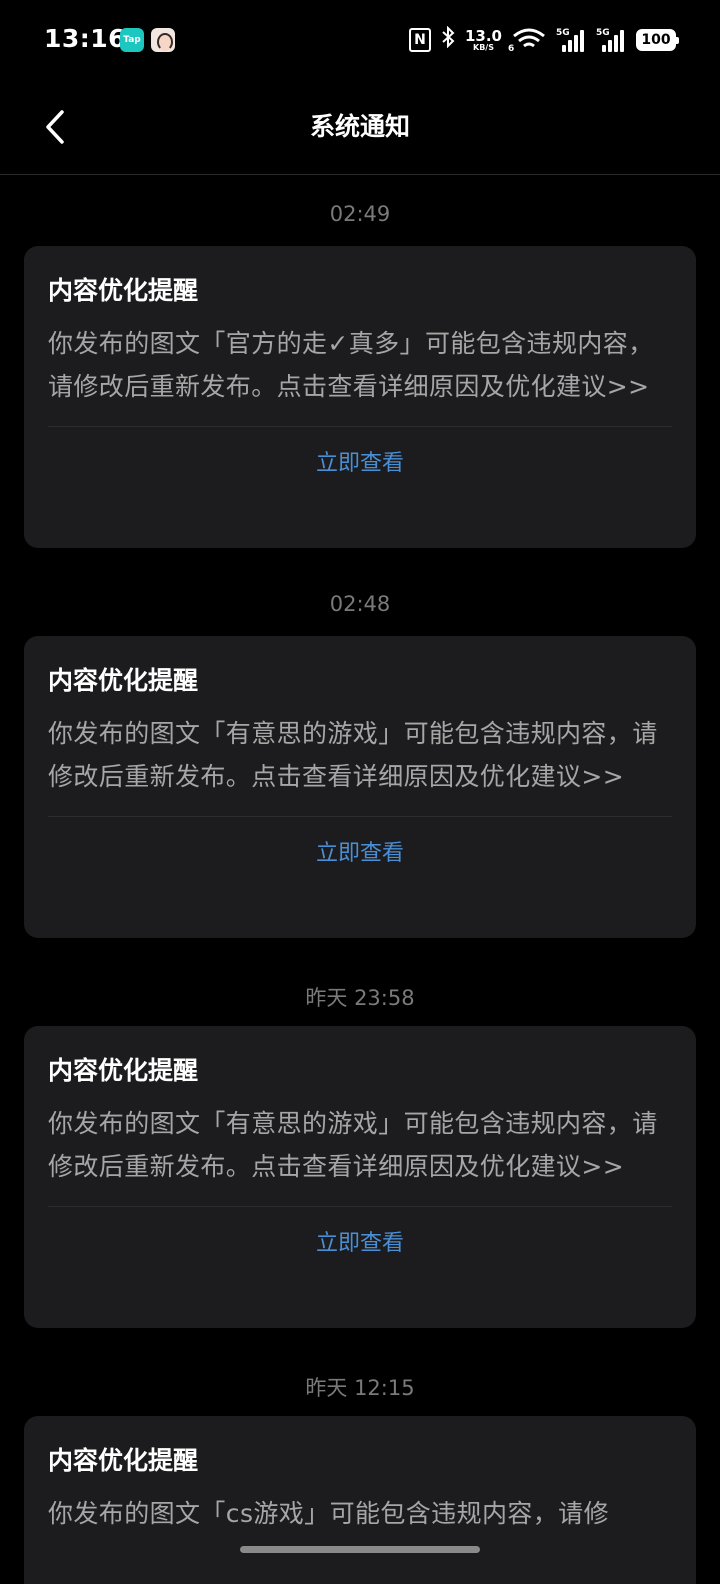 Image resolution: width=720 pixels, height=1584 pixels. I want to click on chevron-left-icon, so click(55, 127).